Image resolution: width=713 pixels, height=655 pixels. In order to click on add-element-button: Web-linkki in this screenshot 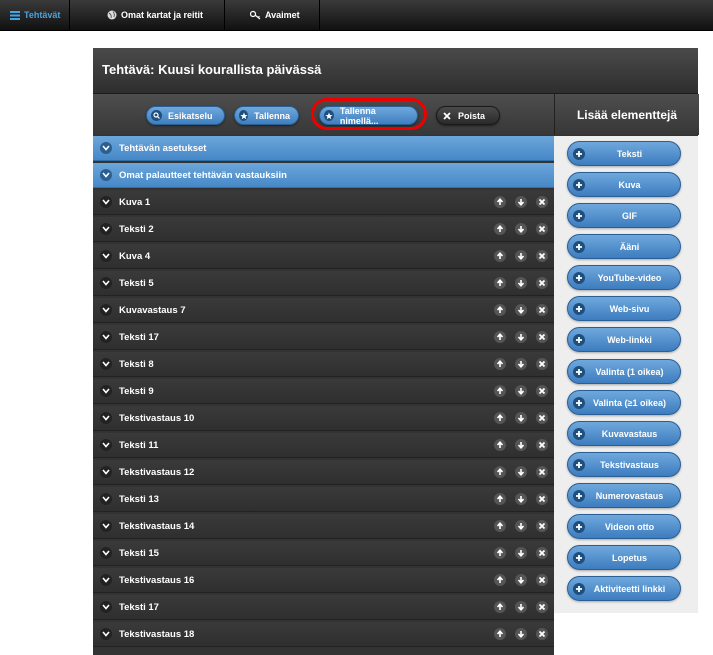, I will do `click(624, 339)`.